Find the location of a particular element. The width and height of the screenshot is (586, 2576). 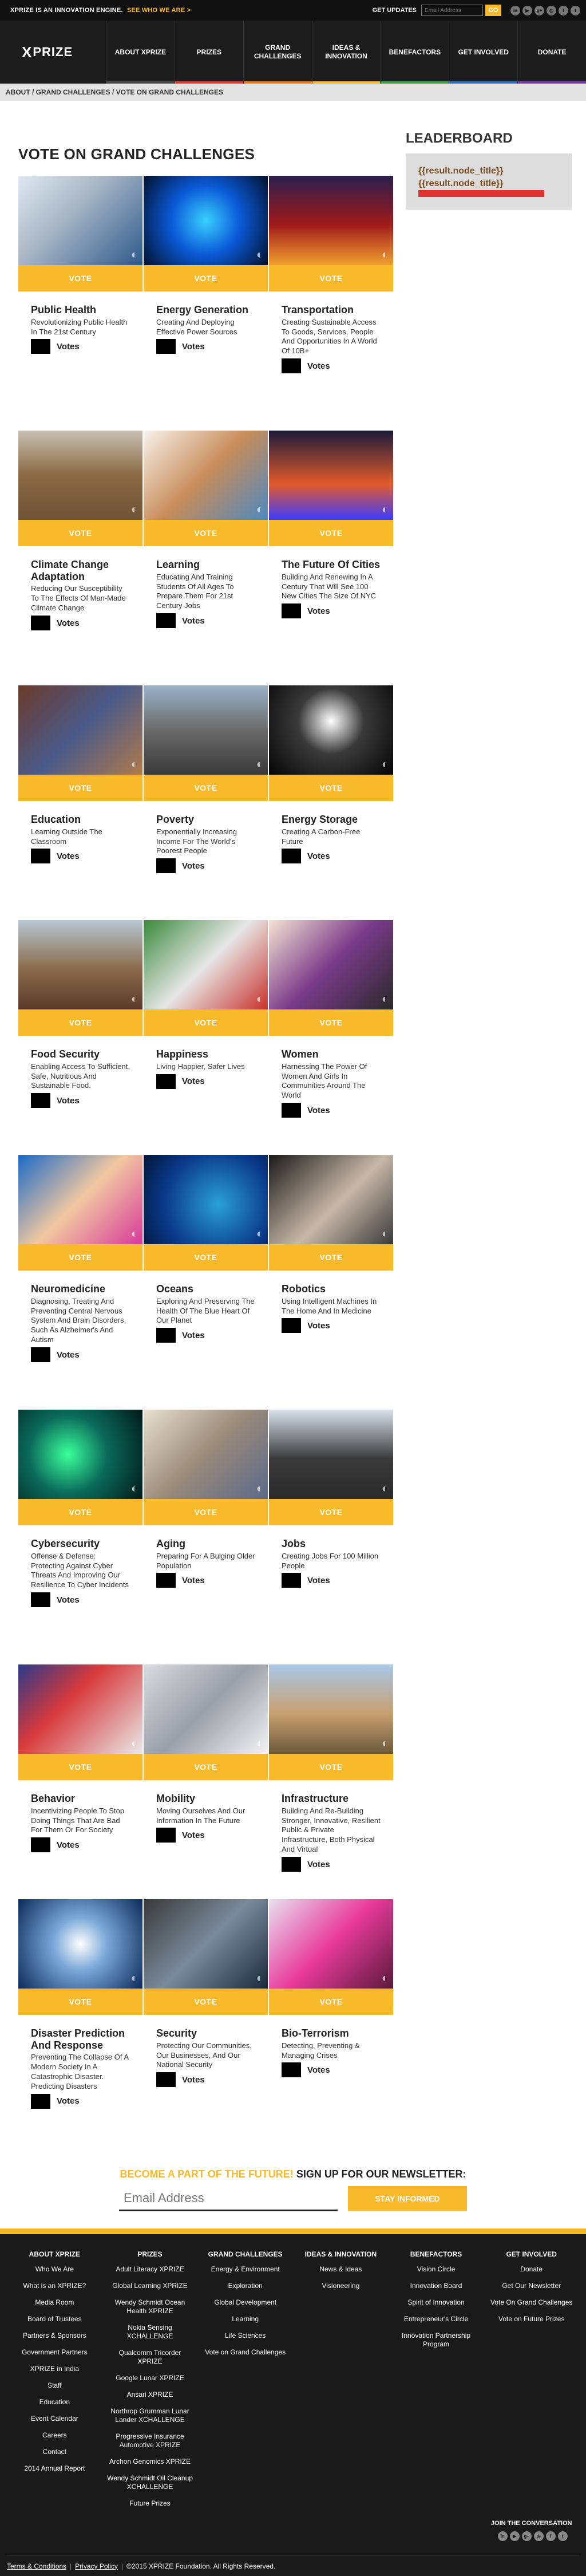

instagram-icon: ◎ is located at coordinates (551, 10).